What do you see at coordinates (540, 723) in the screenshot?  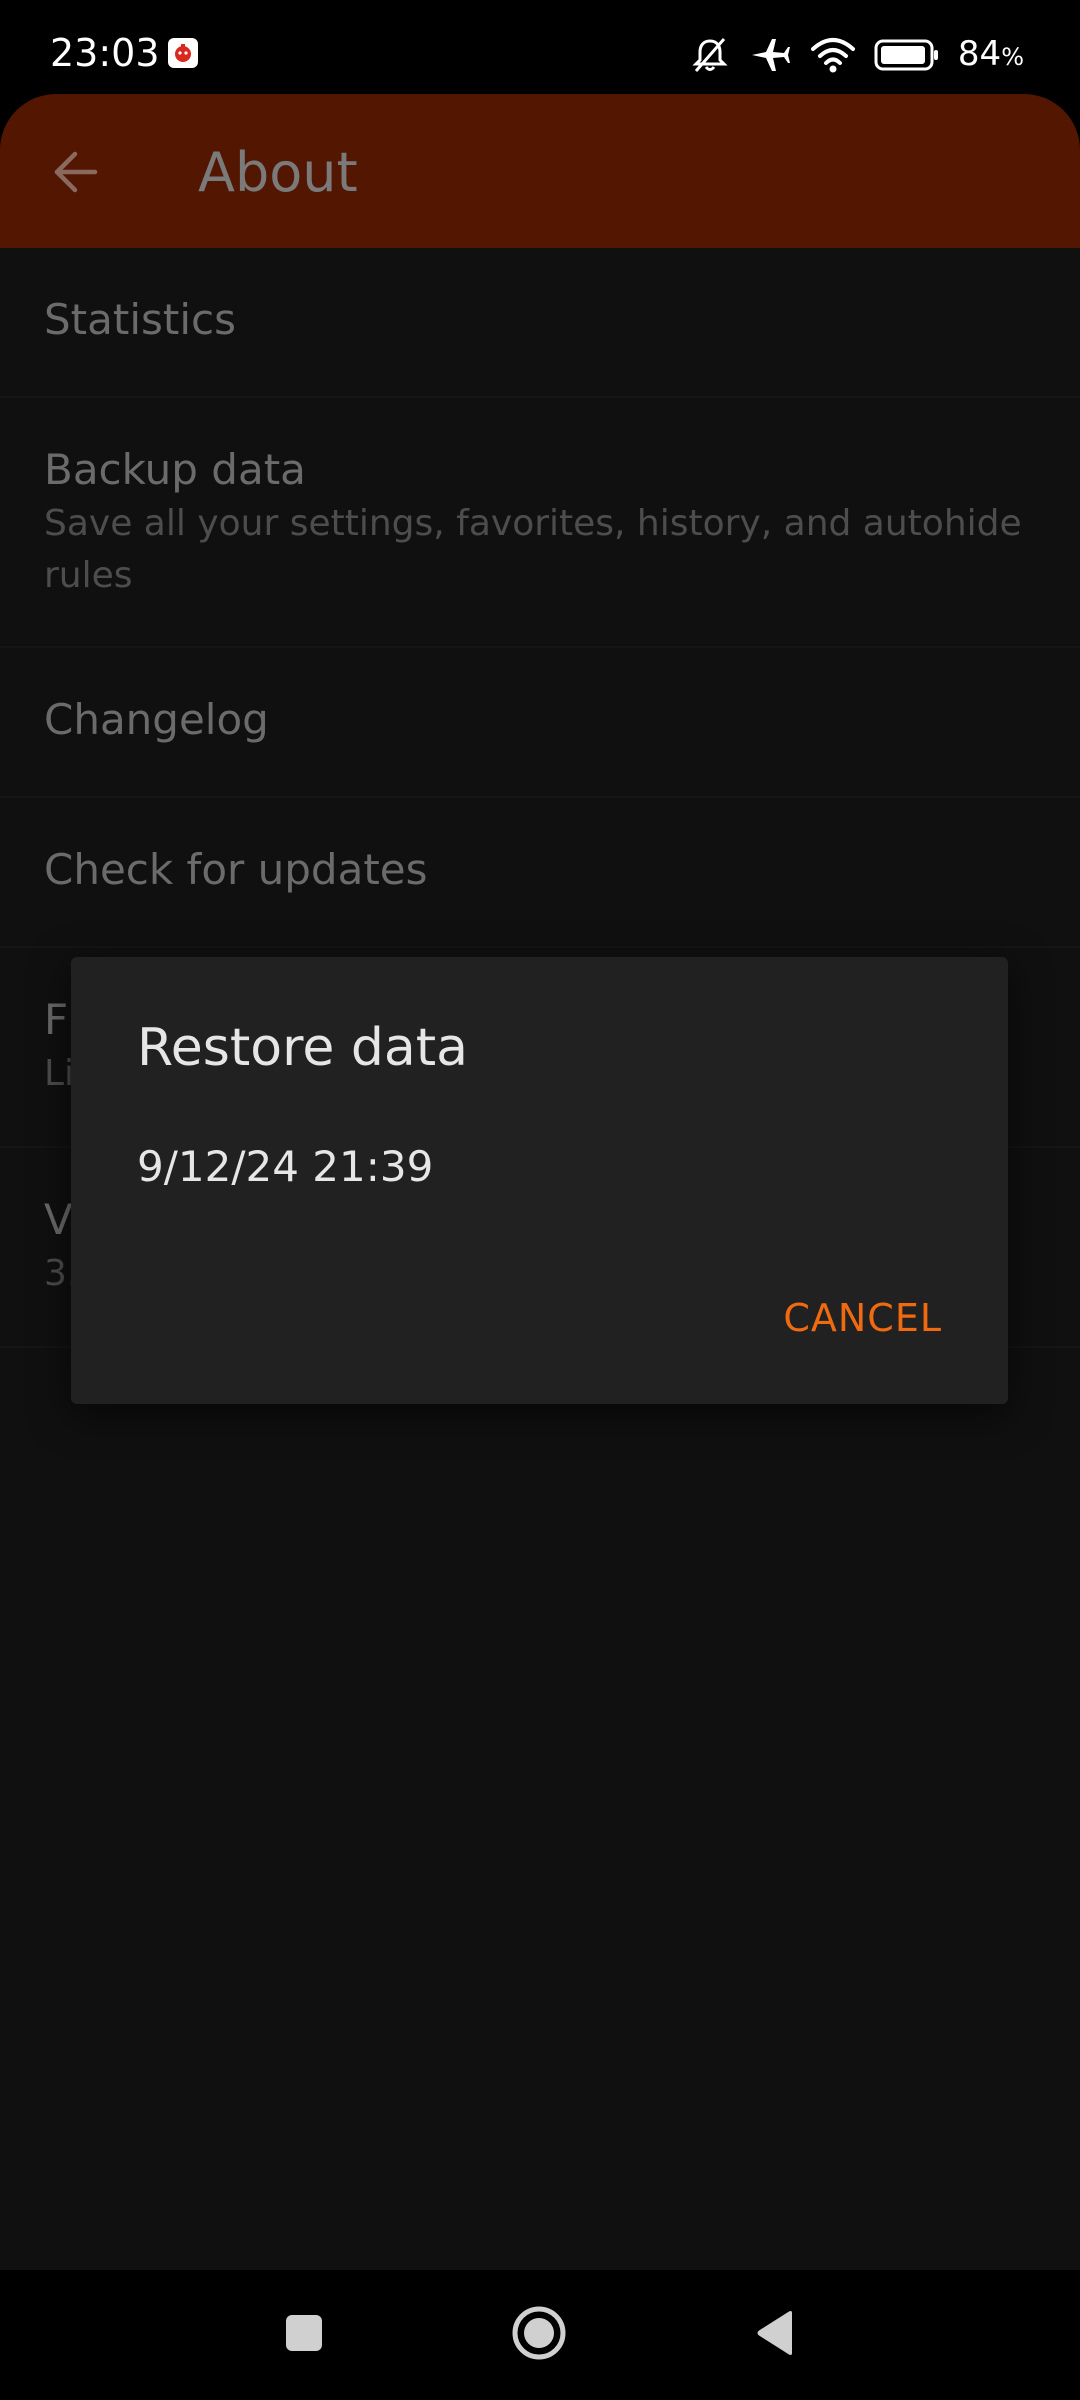 I see `list-item-changelog: Changelog` at bounding box center [540, 723].